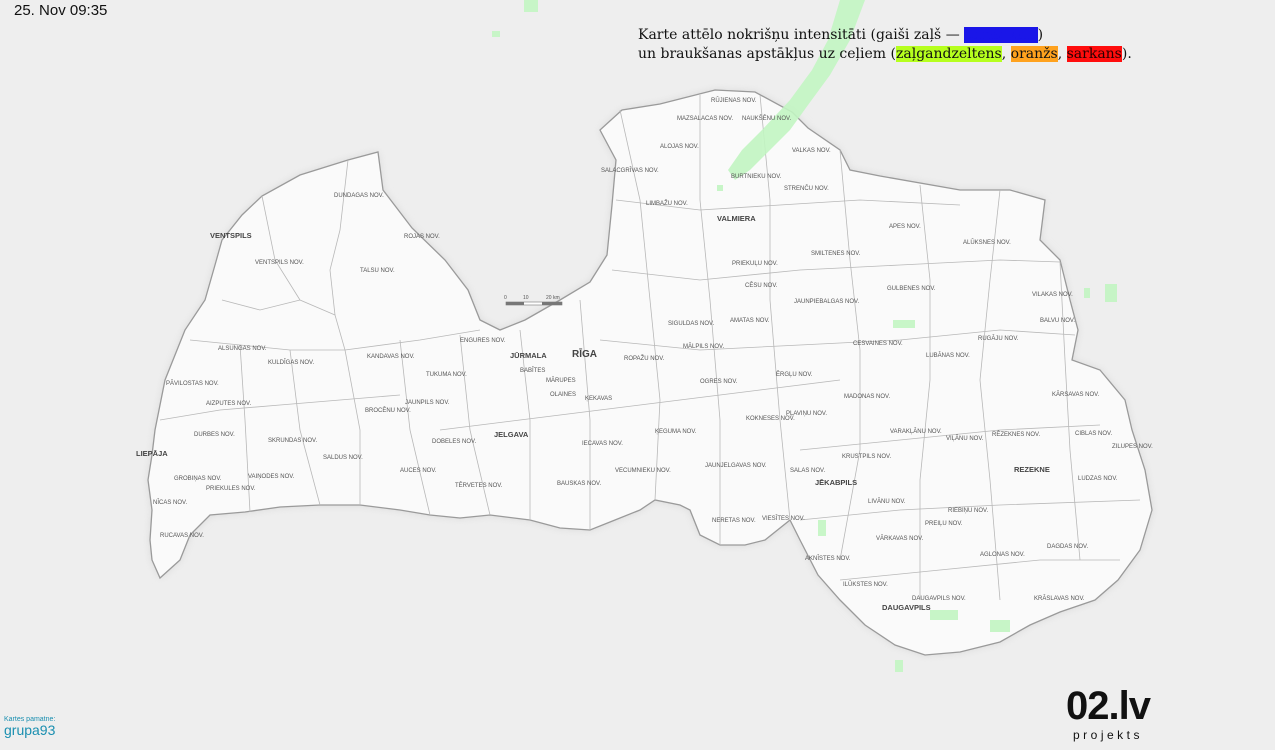 This screenshot has height=750, width=1275. I want to click on municipality-label: VILAKAS NOV., so click(1052, 295).